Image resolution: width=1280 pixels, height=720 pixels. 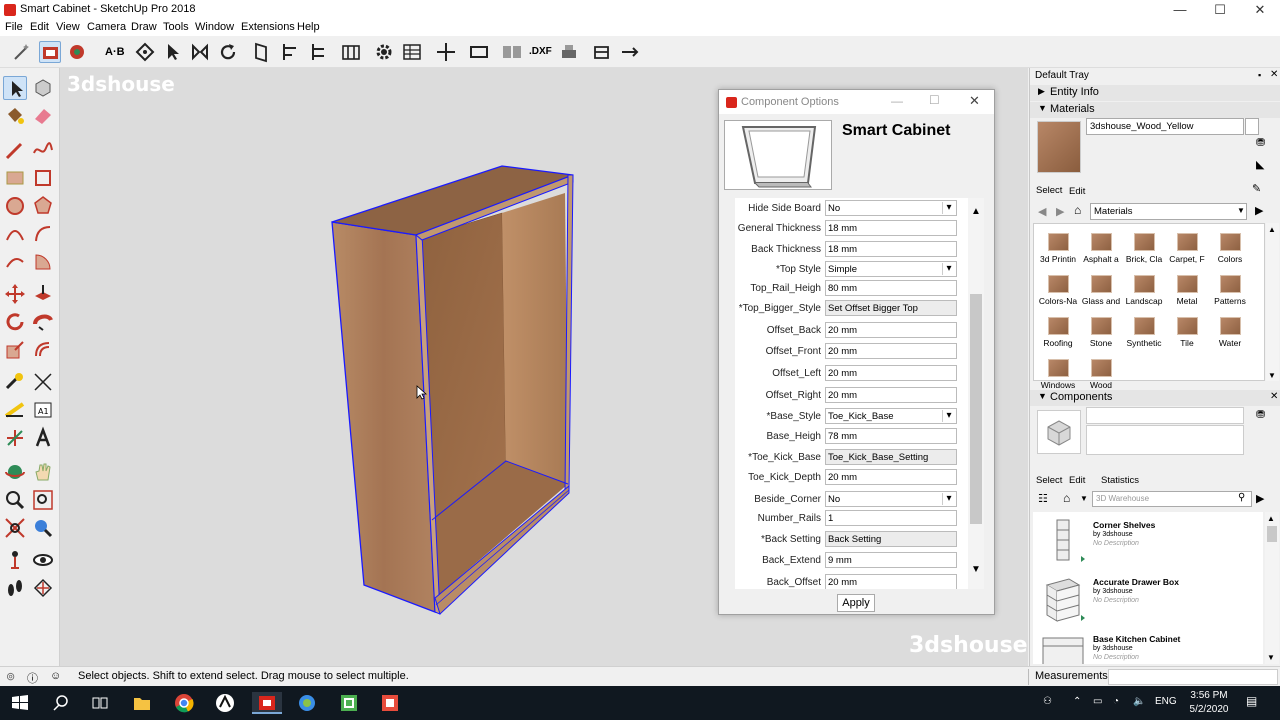 What do you see at coordinates (1209, 703) in the screenshot?
I see `system-clock: 3:56 PM 5/2/2020` at bounding box center [1209, 703].